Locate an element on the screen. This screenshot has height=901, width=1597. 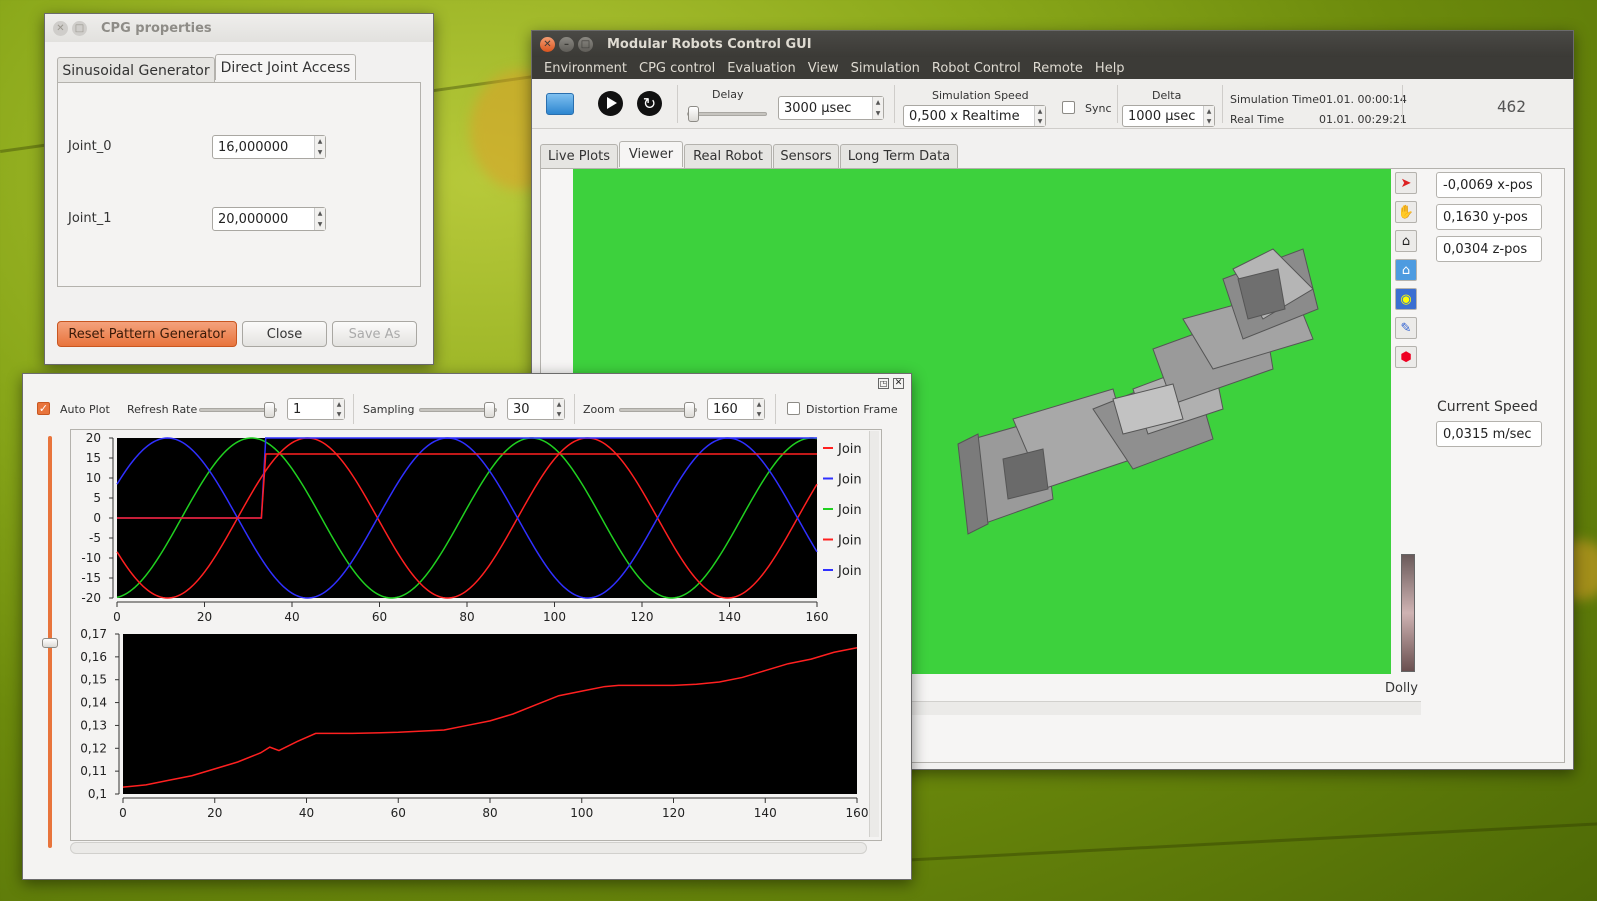
x-tick-label: 60 is located at coordinates (379, 616).